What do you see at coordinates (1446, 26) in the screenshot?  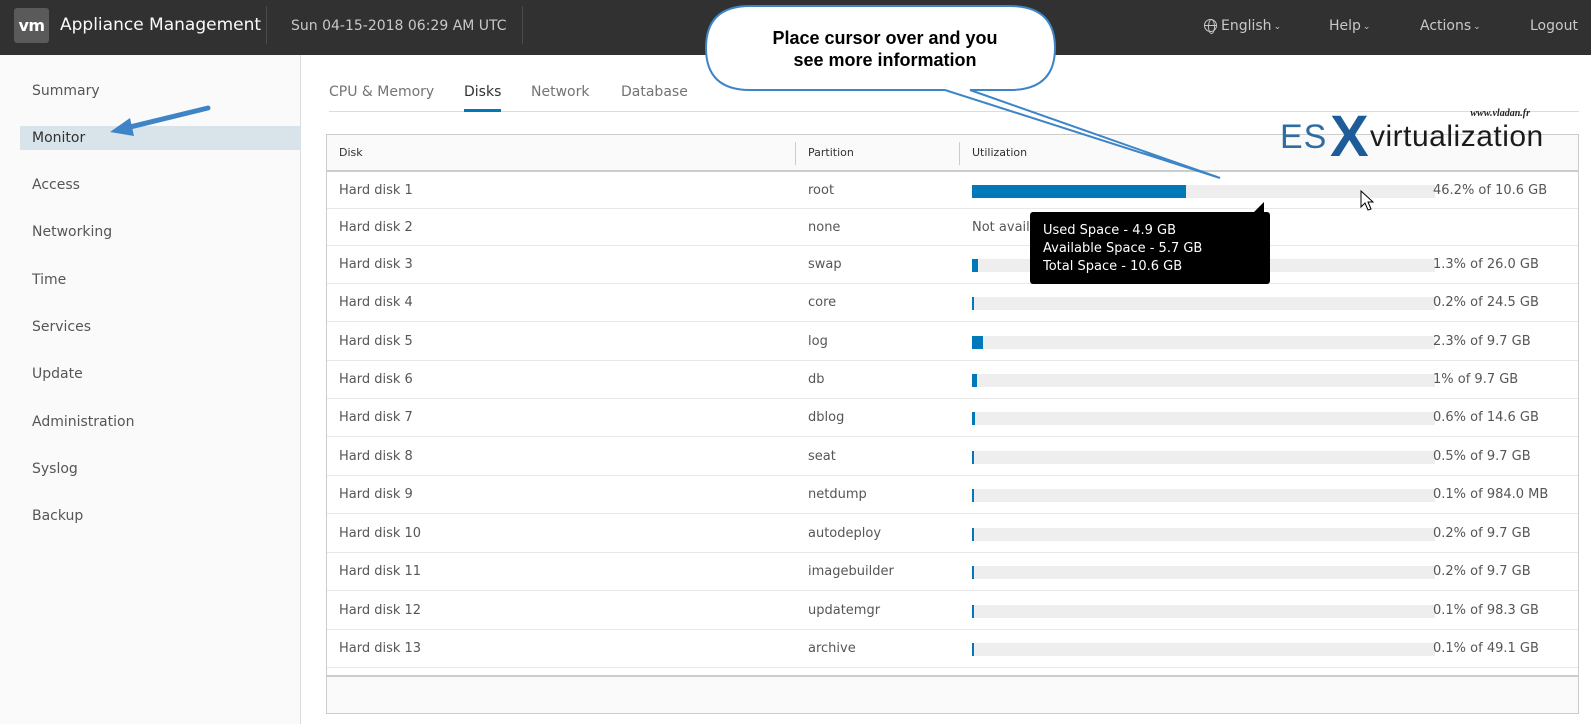 I see `actions-label: Actions` at bounding box center [1446, 26].